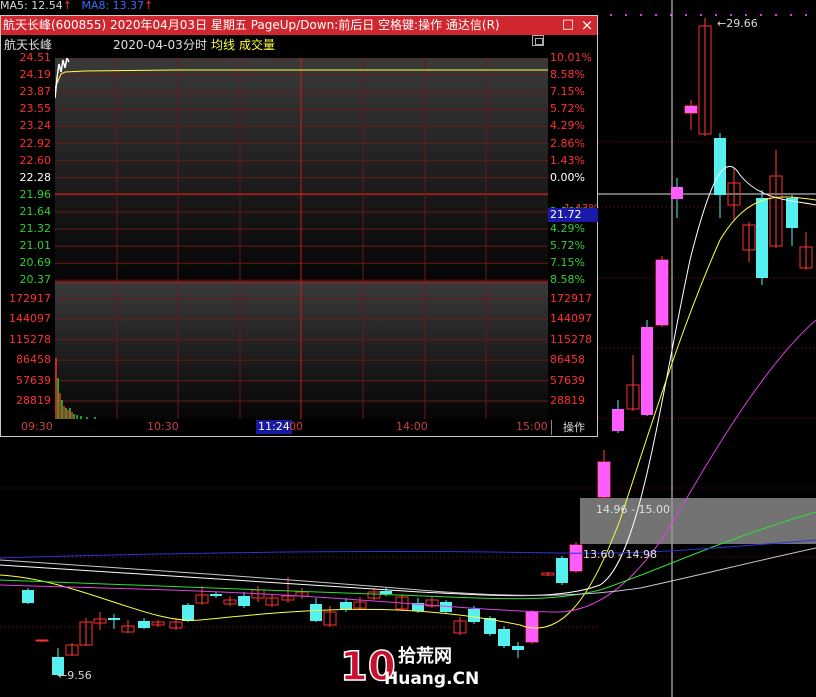 Image resolution: width=816 pixels, height=697 pixels. Describe the element at coordinates (431, 679) in the screenshot. I see `watermark-domain: Huang.CN` at that location.